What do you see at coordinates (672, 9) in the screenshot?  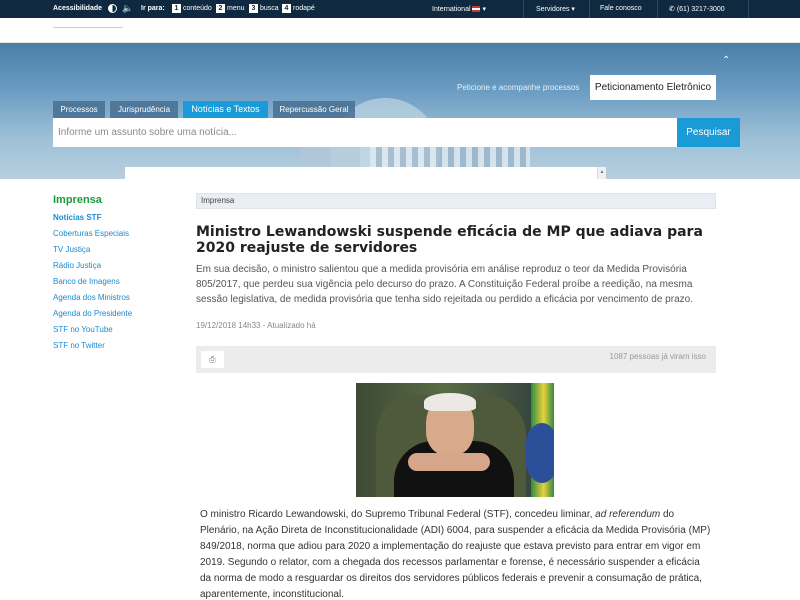 I see `phone-icon: ✆` at bounding box center [672, 9].